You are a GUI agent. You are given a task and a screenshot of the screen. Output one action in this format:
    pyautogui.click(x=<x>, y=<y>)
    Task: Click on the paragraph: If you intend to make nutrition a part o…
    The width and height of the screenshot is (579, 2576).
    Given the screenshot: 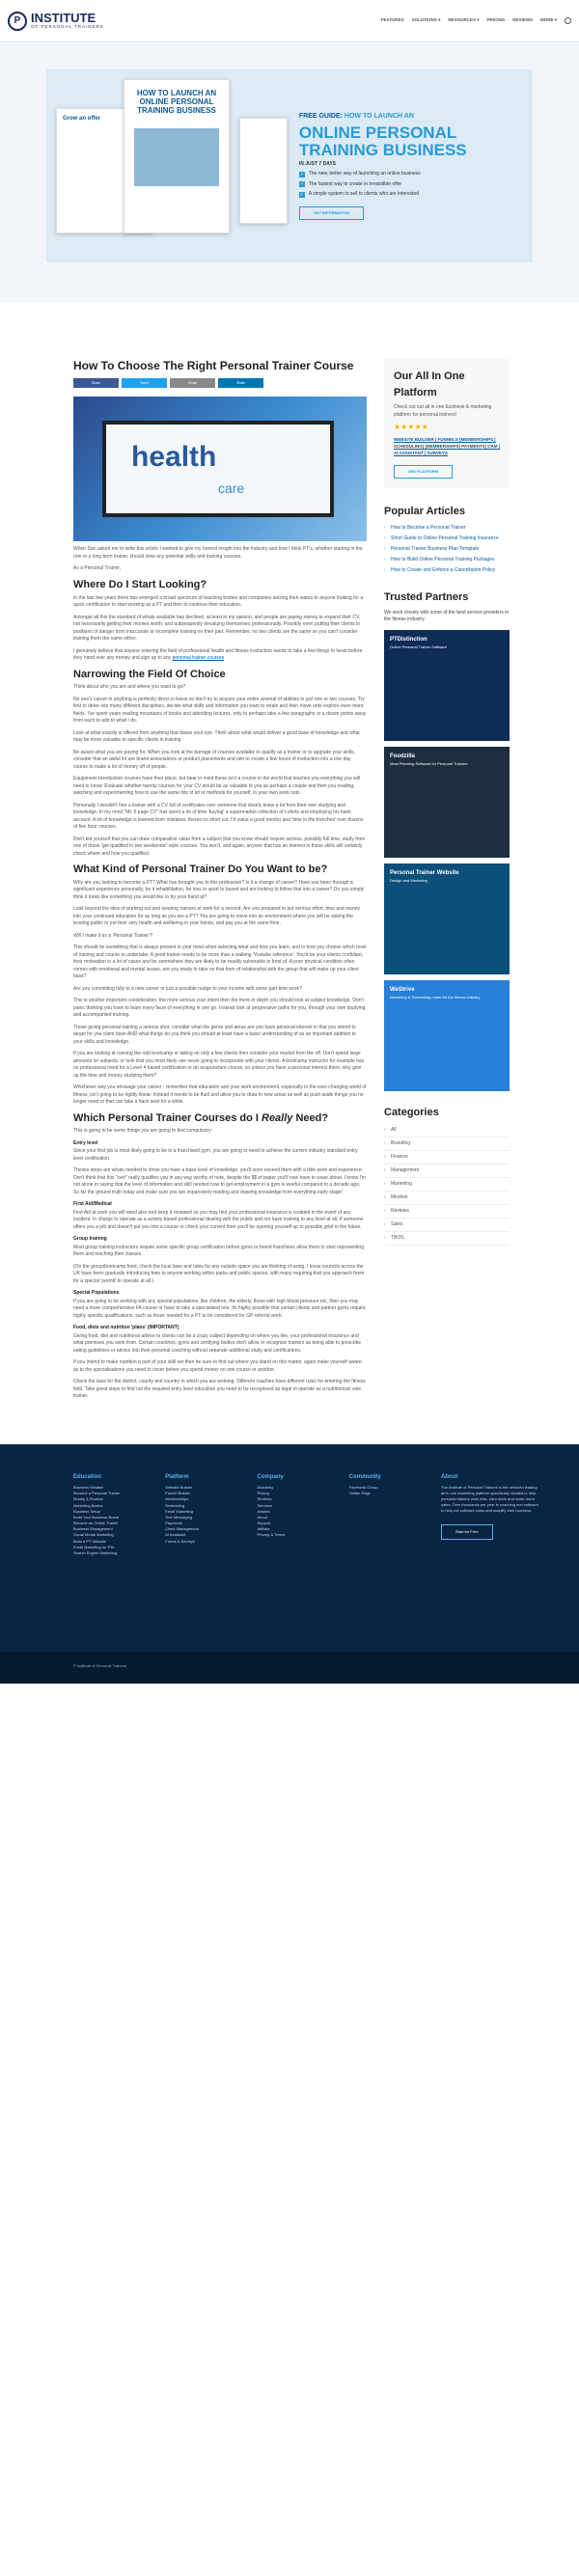 What is the action you would take?
    pyautogui.click(x=217, y=1366)
    